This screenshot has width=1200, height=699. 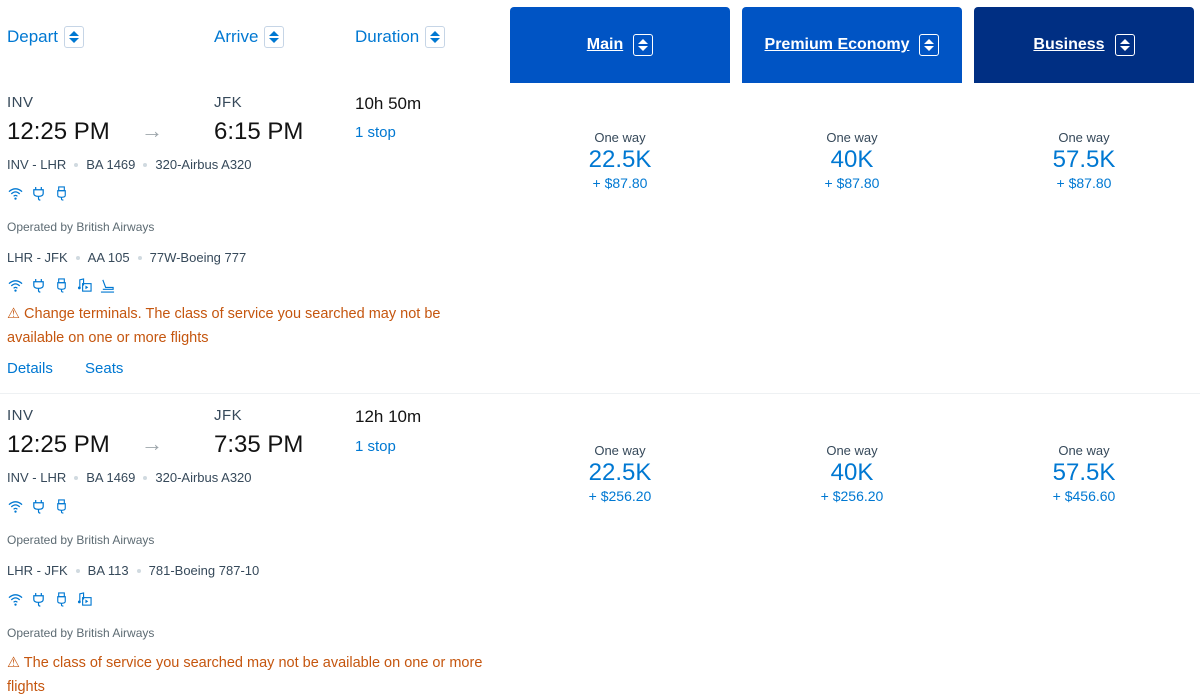 What do you see at coordinates (107, 285) in the screenshot?
I see `lie-flat-seat-icon` at bounding box center [107, 285].